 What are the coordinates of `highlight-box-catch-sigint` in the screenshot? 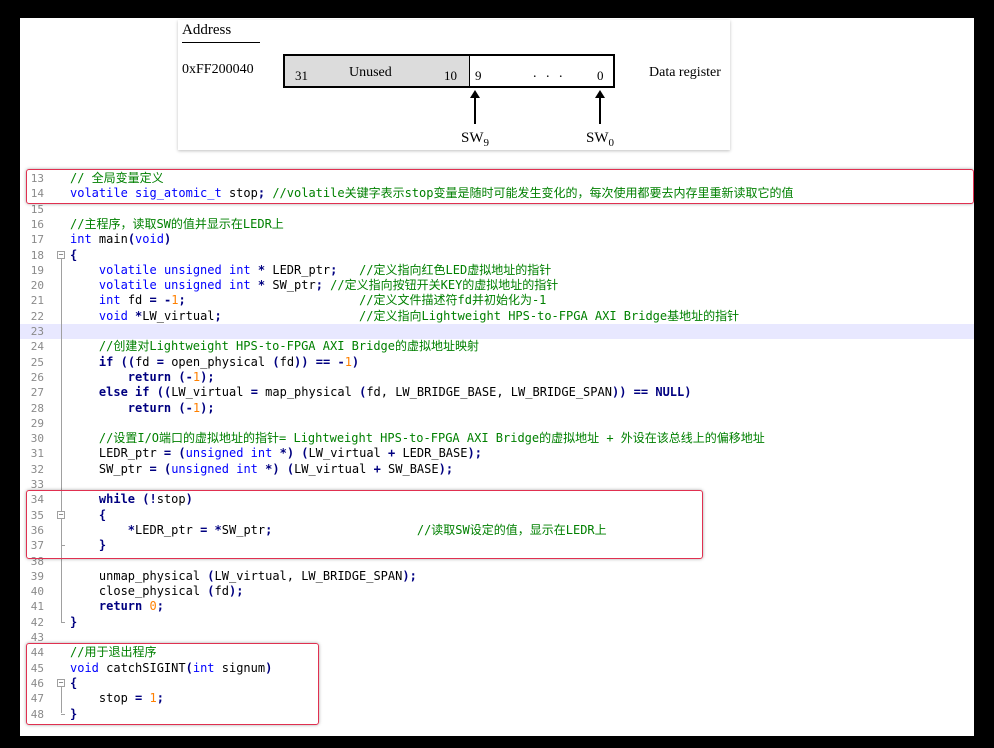 It's located at (172, 684).